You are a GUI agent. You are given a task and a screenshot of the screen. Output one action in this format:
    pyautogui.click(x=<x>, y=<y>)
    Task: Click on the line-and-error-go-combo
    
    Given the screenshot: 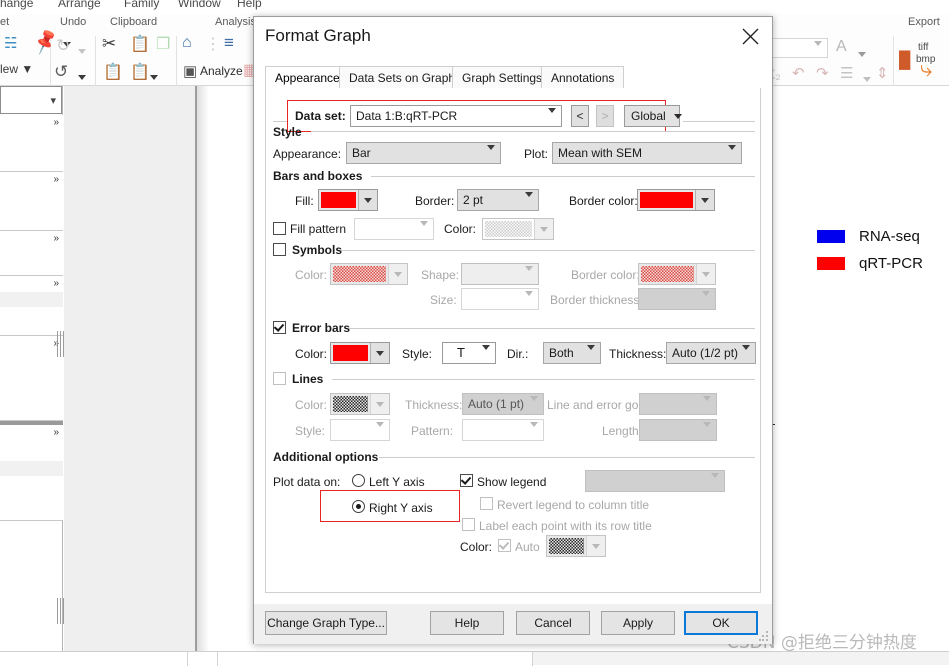 What is the action you would take?
    pyautogui.click(x=678, y=404)
    